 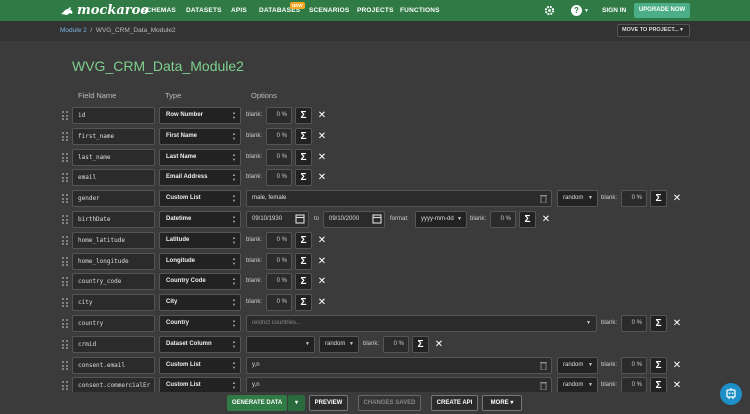 I want to click on chevron-down-icon: ▼, so click(x=586, y=11).